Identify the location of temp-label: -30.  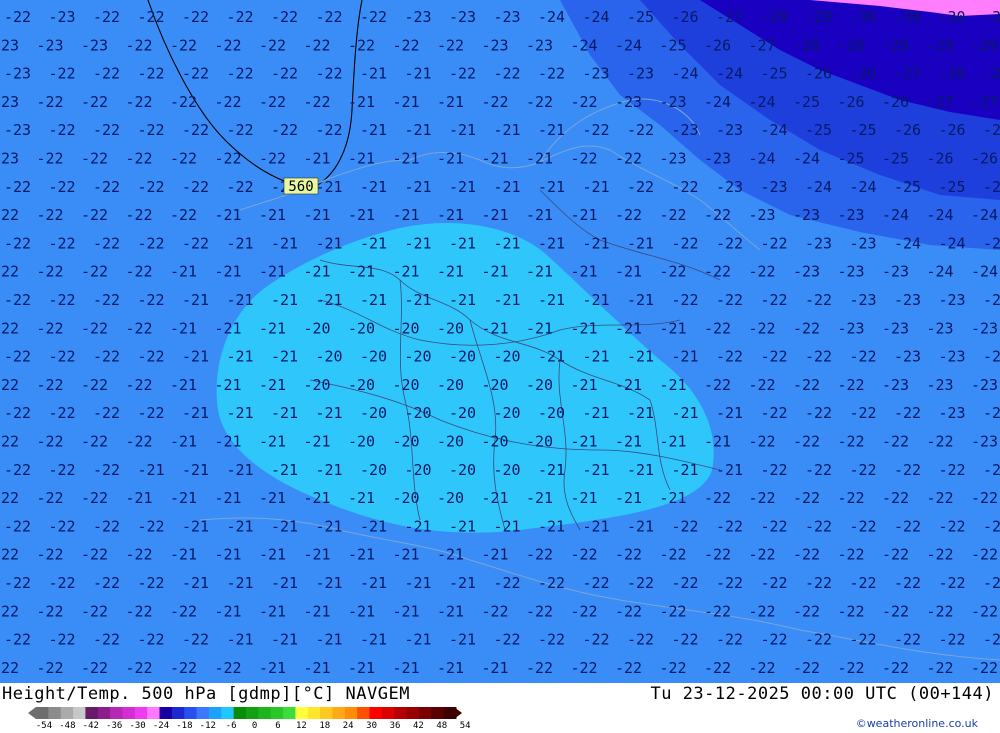
(991, 17).